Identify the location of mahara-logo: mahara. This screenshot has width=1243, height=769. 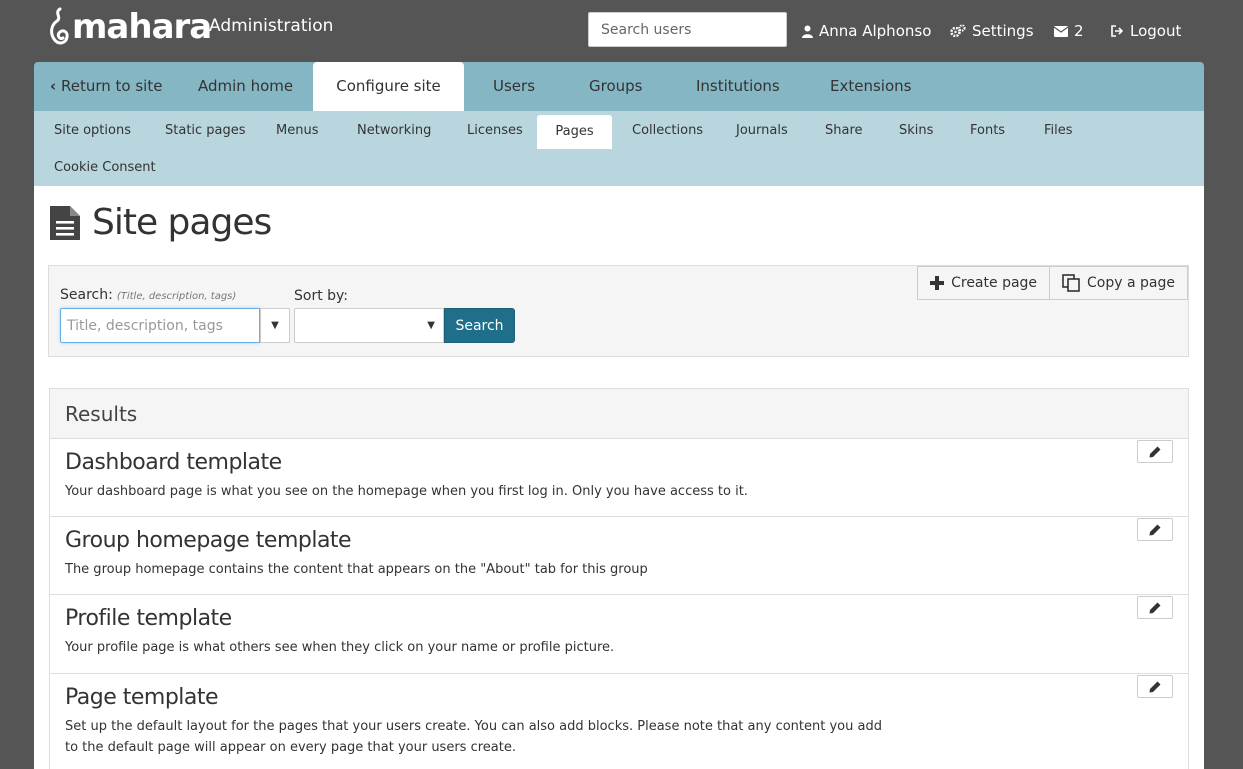
(130, 27).